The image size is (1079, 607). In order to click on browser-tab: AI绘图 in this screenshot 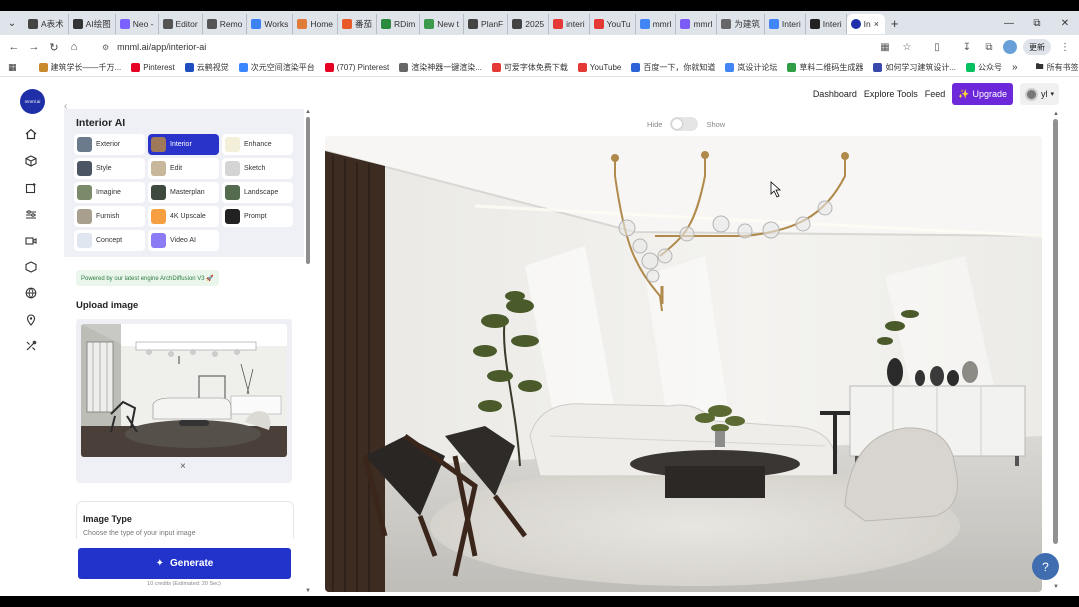, I will do `click(92, 24)`.